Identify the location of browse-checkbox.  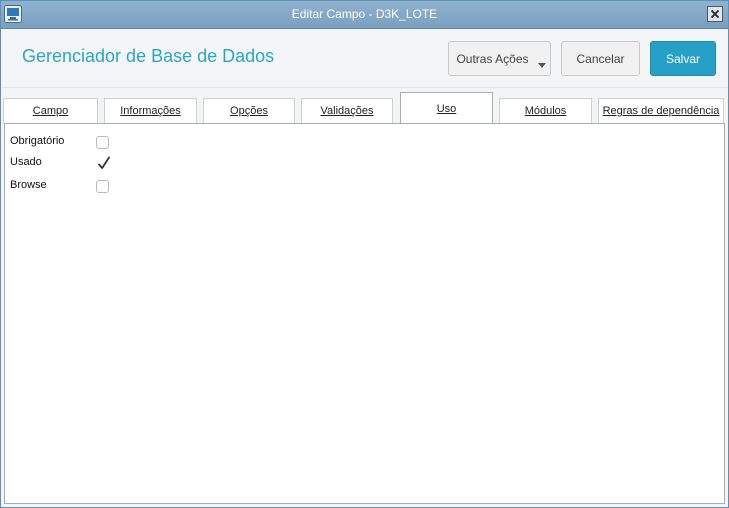
(102, 186).